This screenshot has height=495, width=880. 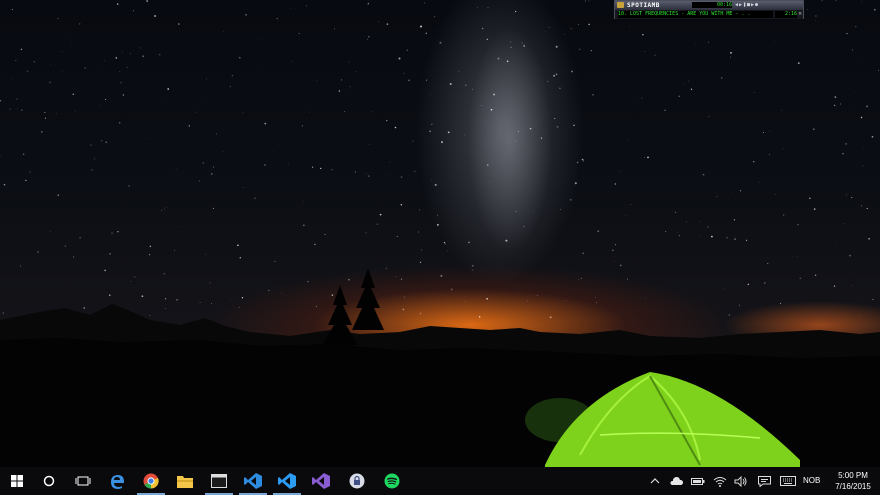 I want to click on player-menu-icon, so click(x=620, y=5).